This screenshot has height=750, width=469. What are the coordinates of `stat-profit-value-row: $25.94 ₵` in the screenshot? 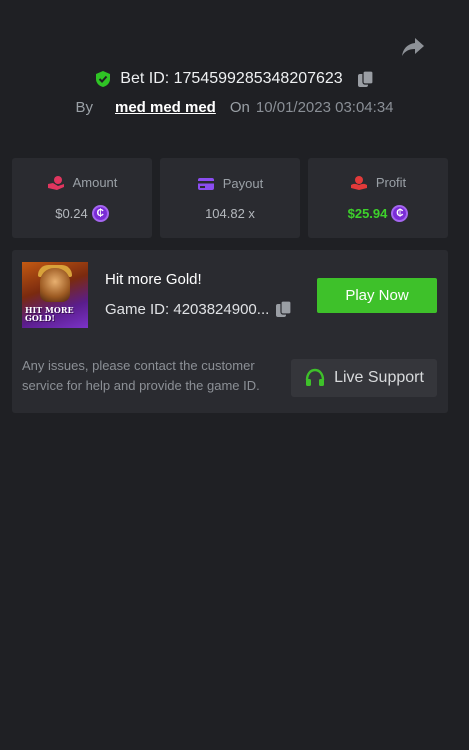 It's located at (378, 213).